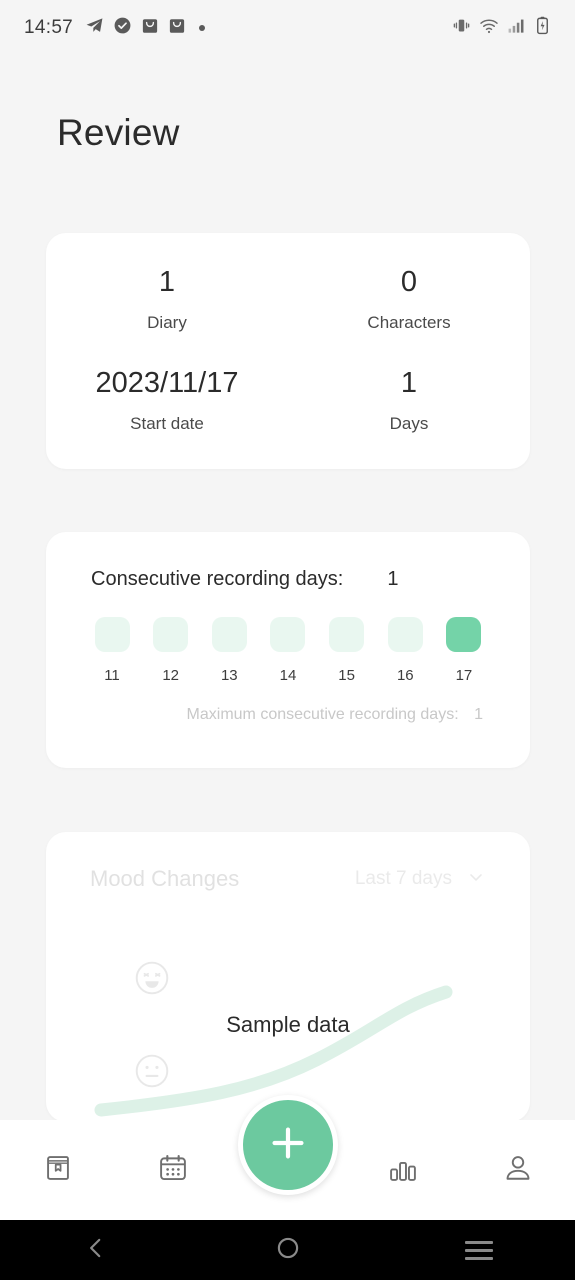 Image resolution: width=575 pixels, height=1280 pixels. What do you see at coordinates (49, 27) in the screenshot?
I see `status-bar-clock: 14:57` at bounding box center [49, 27].